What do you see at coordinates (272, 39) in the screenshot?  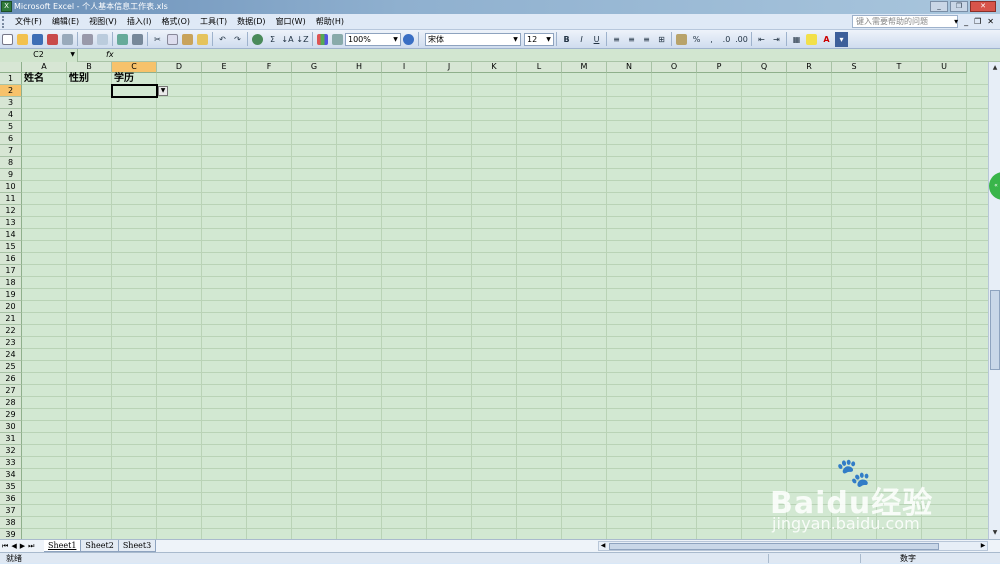 I see `autosum-icon: Σ` at bounding box center [272, 39].